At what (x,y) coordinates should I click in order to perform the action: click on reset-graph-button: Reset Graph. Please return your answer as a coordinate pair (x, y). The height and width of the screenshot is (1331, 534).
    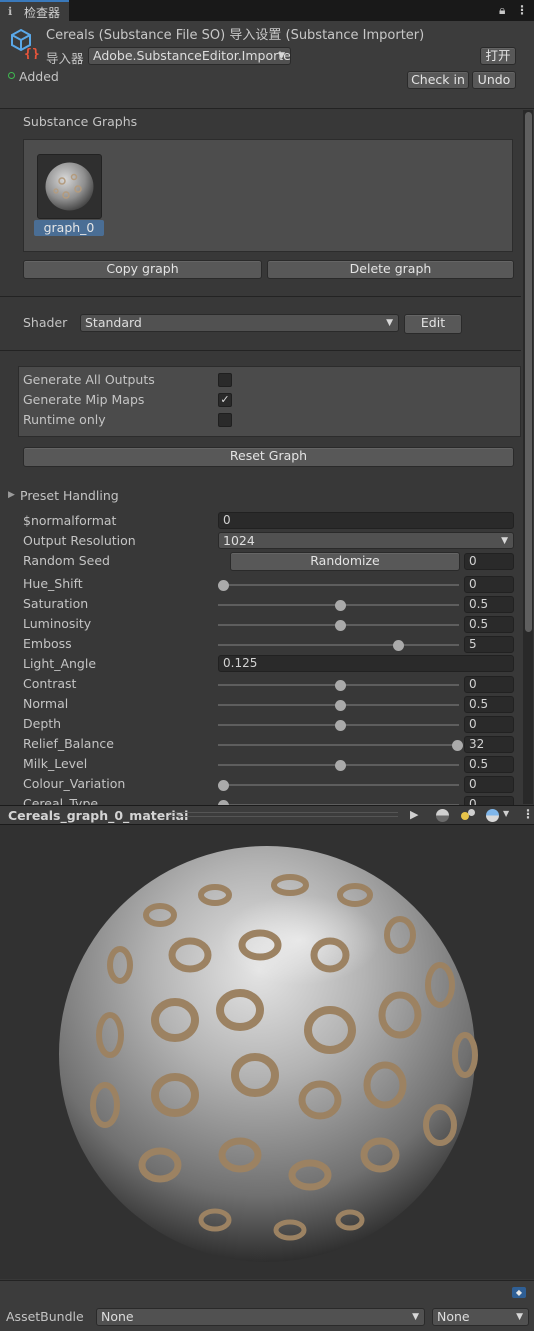
    Looking at the image, I should click on (268, 457).